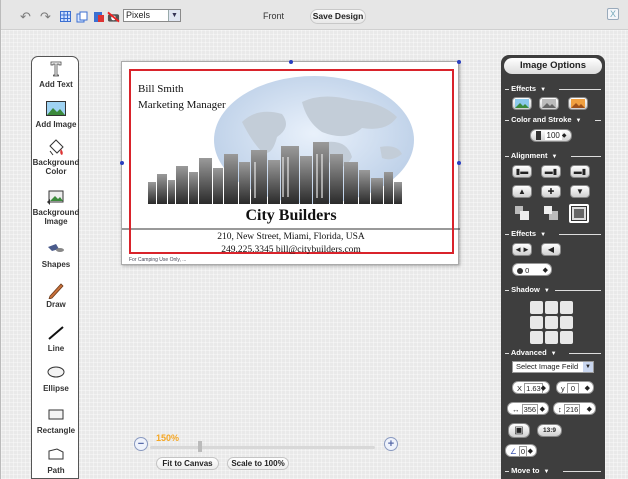 The image size is (628, 479). What do you see at coordinates (200, 446) in the screenshot?
I see `zoom-slider-handle` at bounding box center [200, 446].